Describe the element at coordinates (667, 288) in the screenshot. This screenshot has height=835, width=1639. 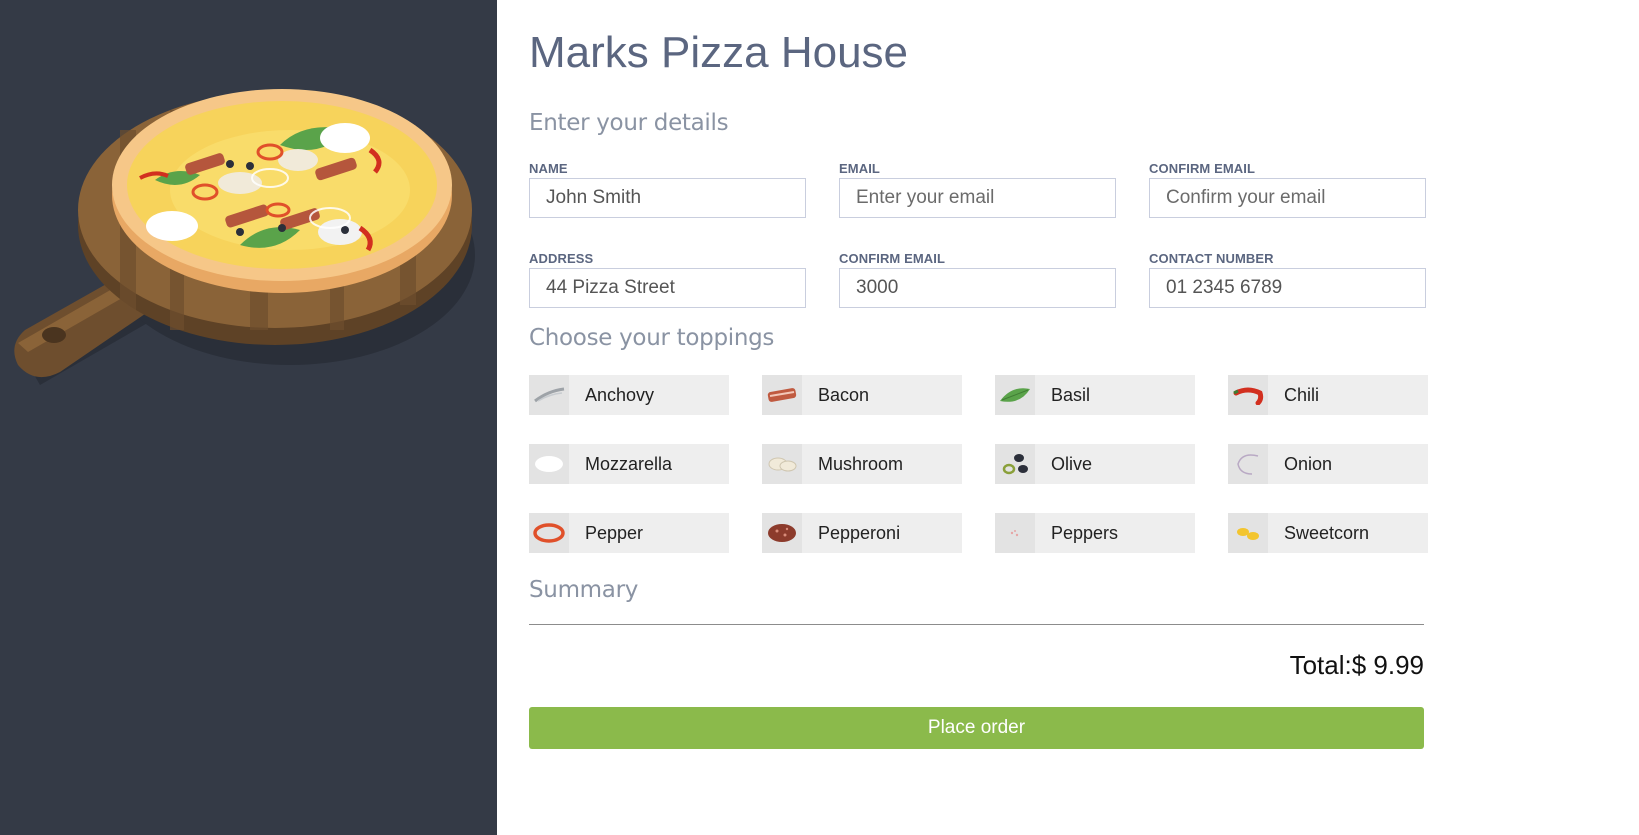
I see `address-input` at that location.